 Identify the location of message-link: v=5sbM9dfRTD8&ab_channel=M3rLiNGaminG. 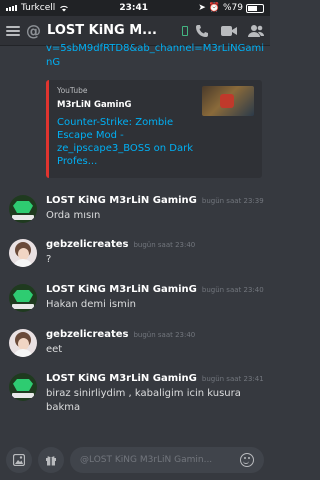
(156, 56).